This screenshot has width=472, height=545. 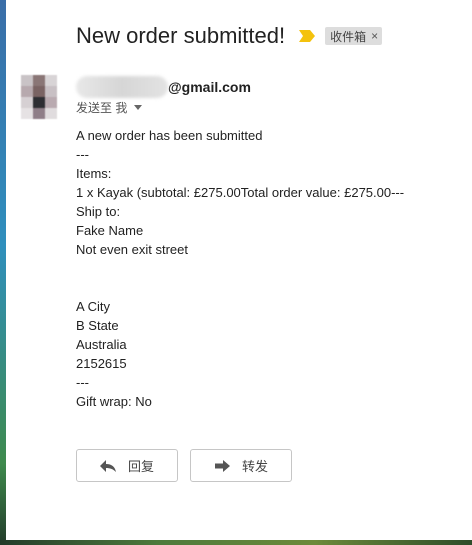 I want to click on reply-arrow-icon, so click(x=107, y=465).